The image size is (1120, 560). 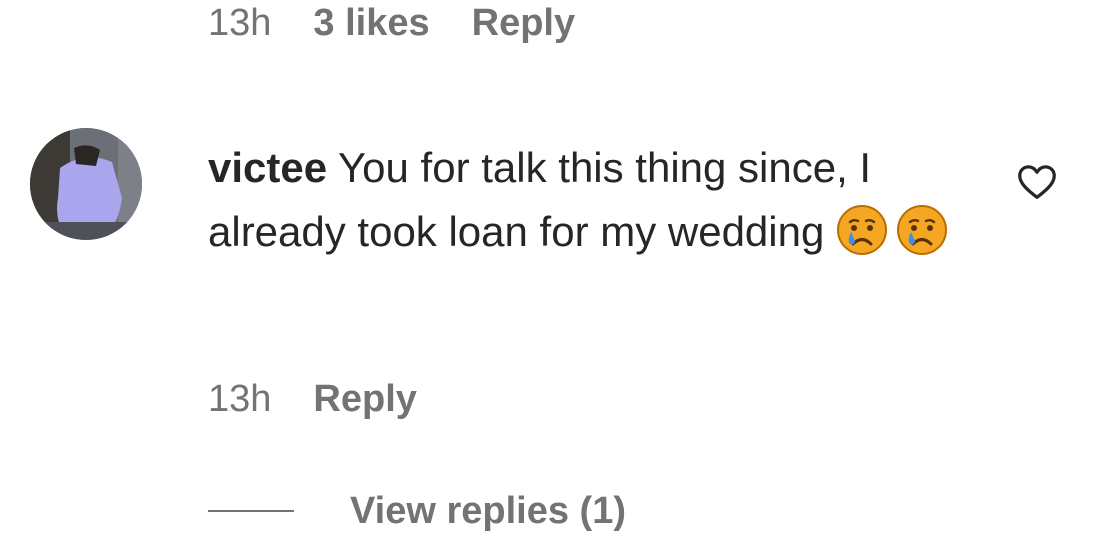 I want to click on comment-time: 13h, so click(x=240, y=399).